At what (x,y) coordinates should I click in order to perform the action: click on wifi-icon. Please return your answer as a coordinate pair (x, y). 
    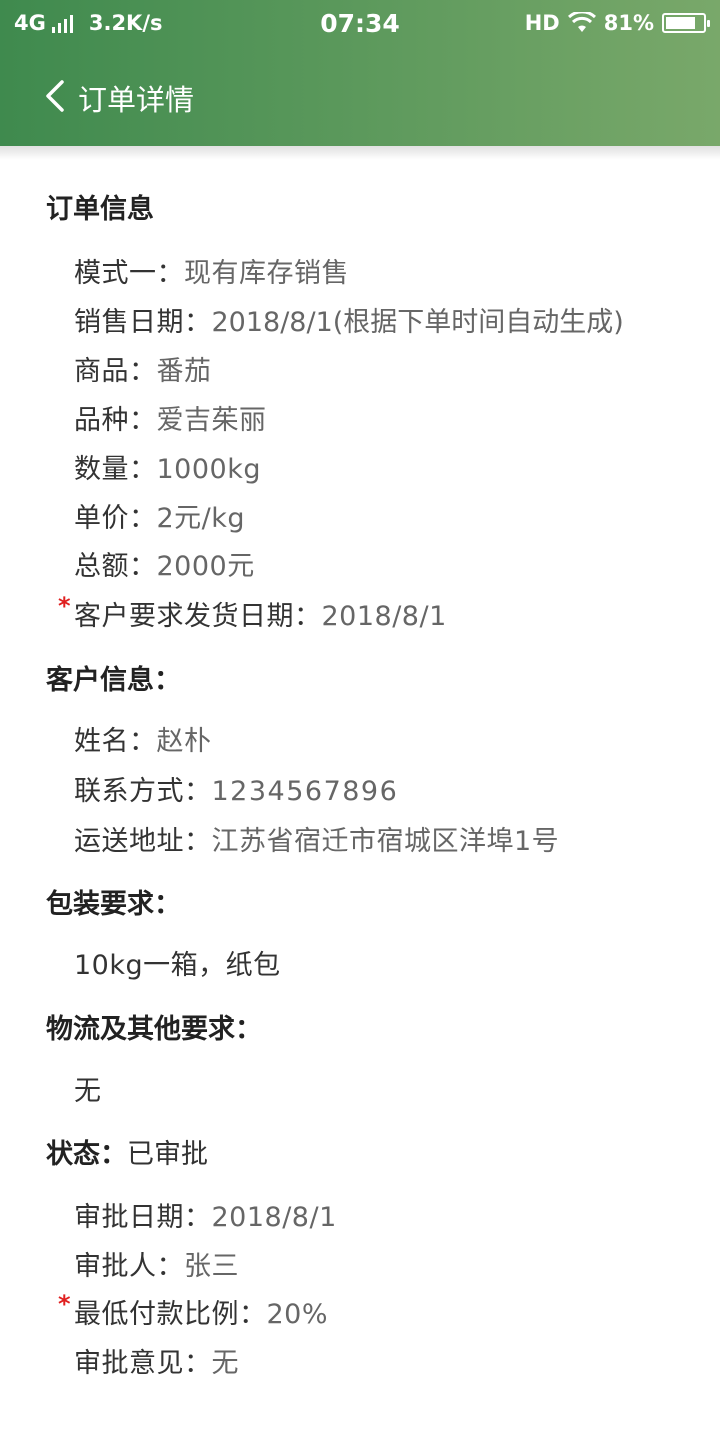
    Looking at the image, I should click on (581, 22).